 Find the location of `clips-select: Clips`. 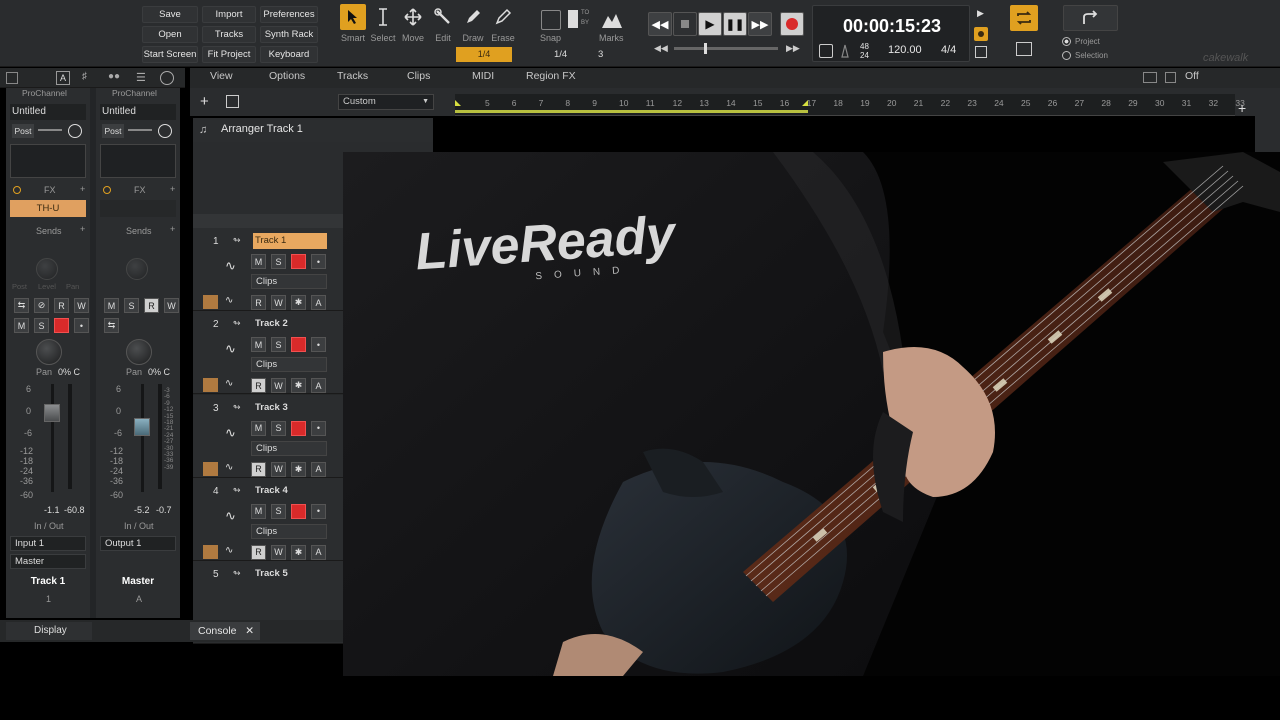

clips-select: Clips is located at coordinates (289, 531).